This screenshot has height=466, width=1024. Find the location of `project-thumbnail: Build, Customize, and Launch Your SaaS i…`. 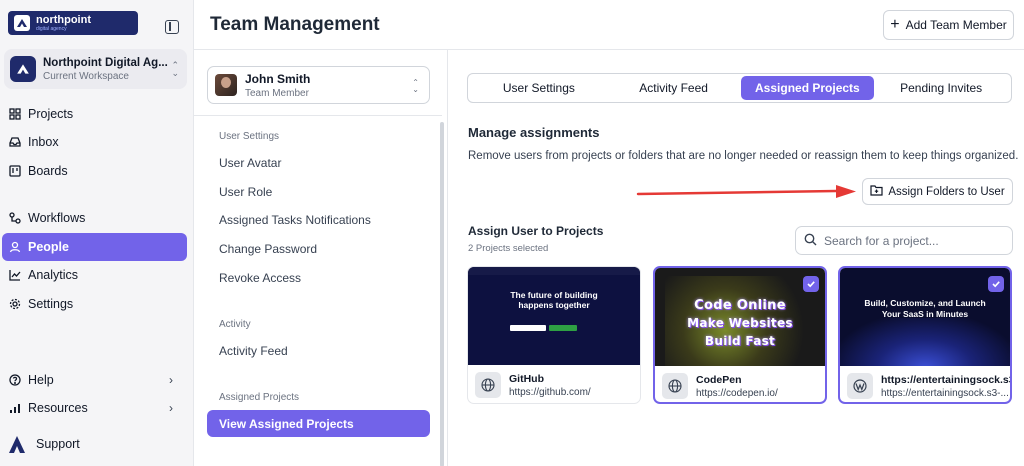

project-thumbnail: Build, Customize, and Launch Your SaaS i… is located at coordinates (925, 317).